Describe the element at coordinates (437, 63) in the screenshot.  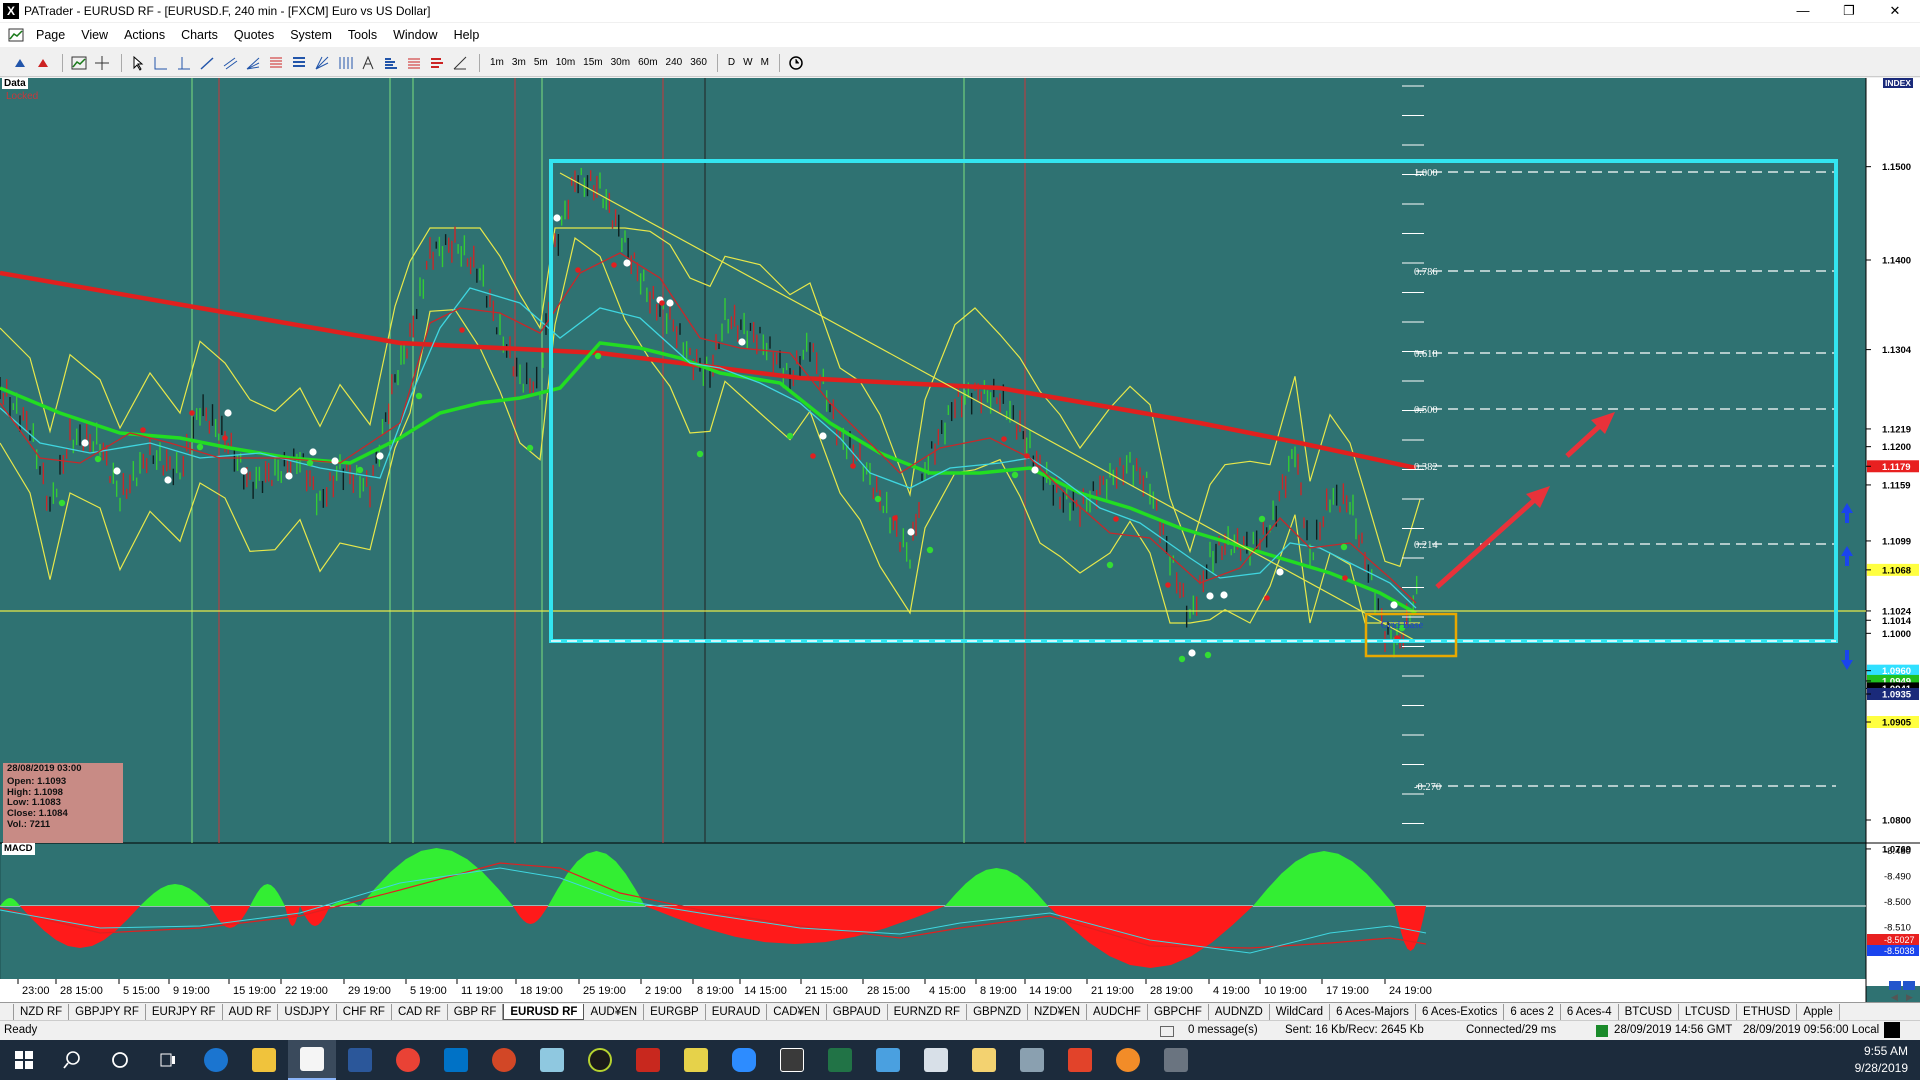
I see `time-zones-icon` at that location.